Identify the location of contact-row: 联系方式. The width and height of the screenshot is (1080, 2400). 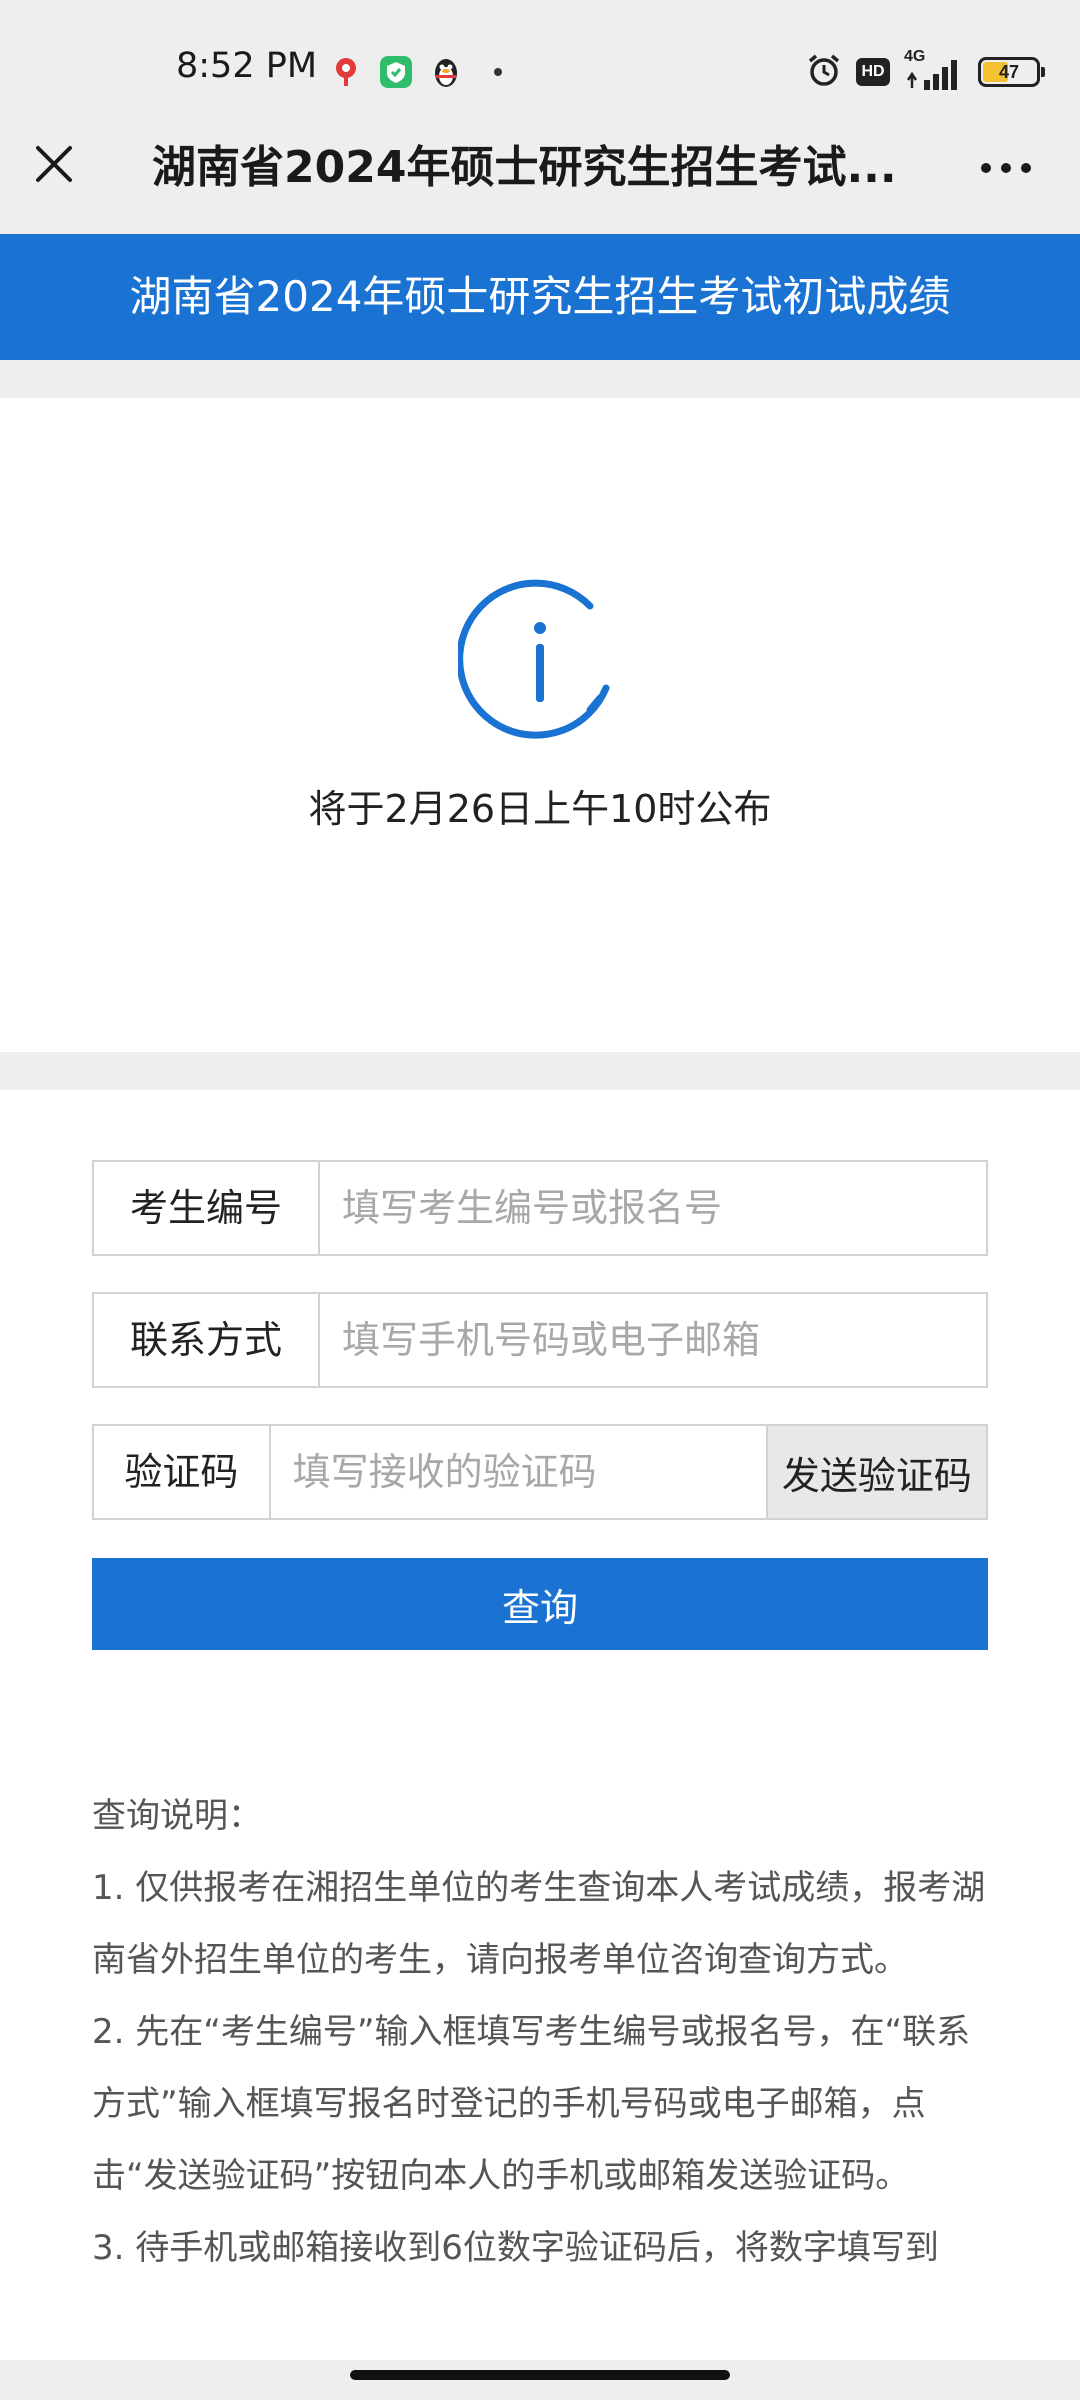
(540, 1340).